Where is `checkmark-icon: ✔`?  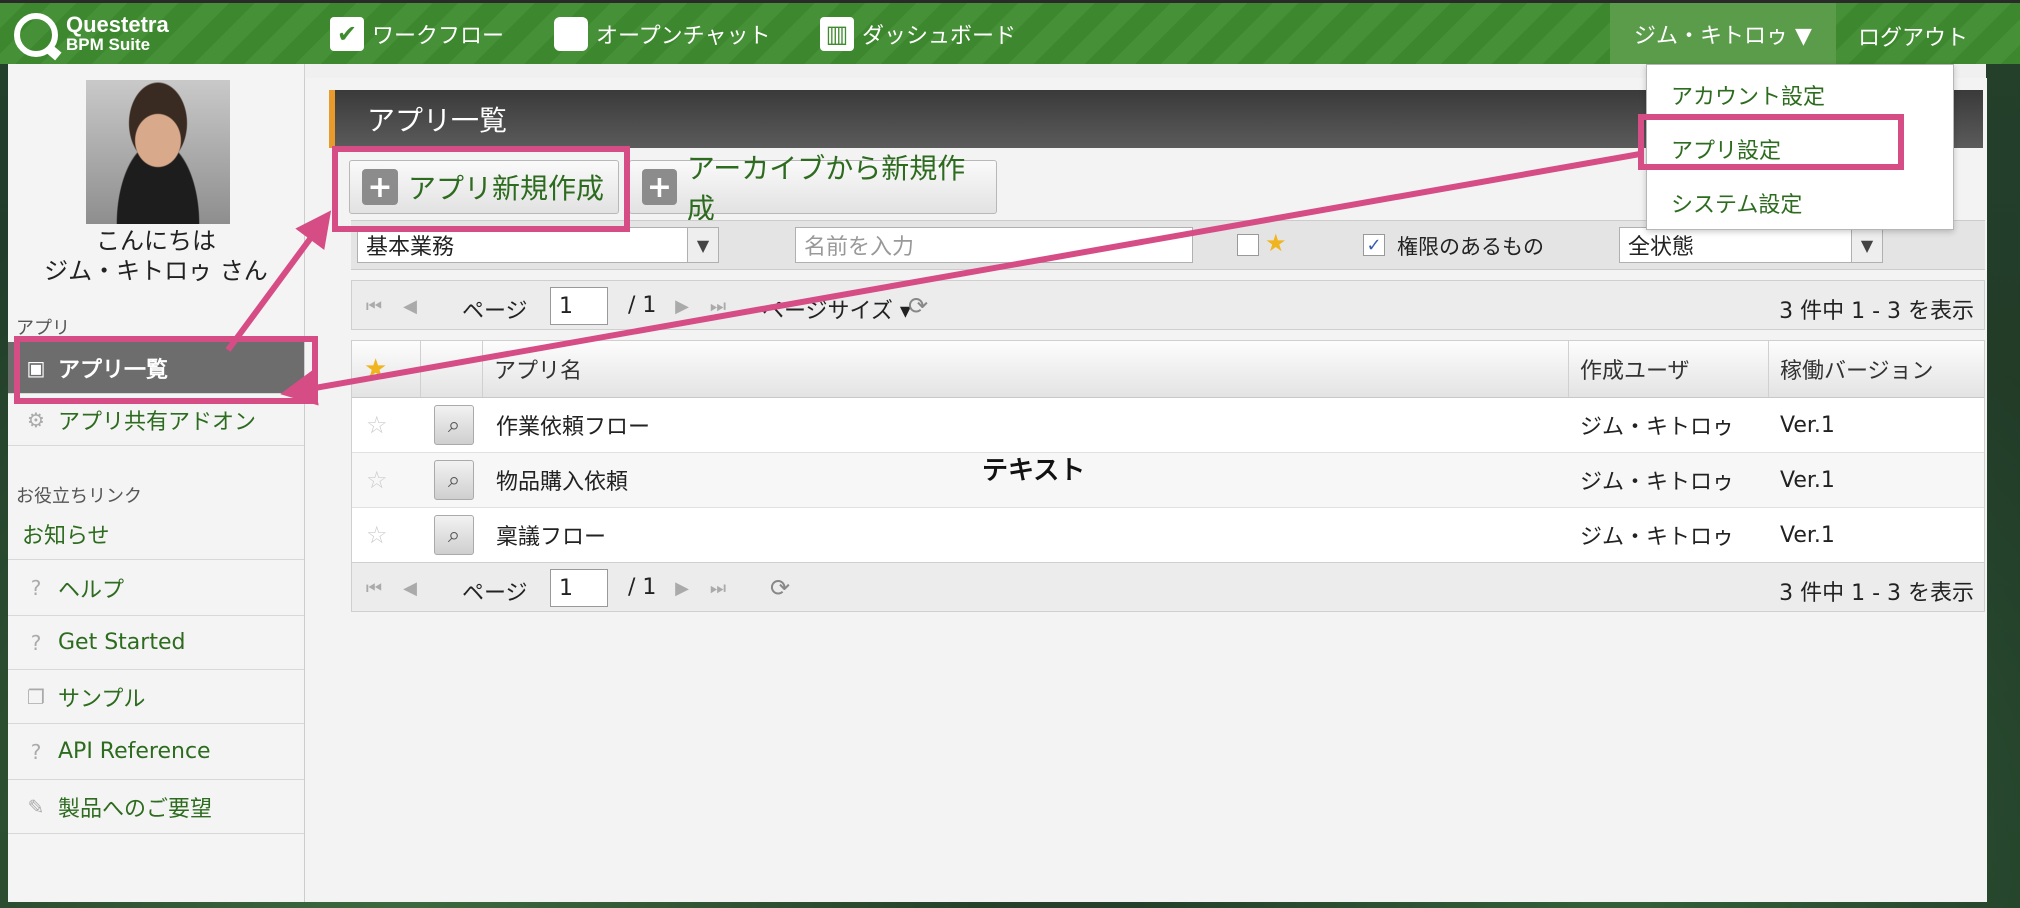
checkmark-icon: ✔ is located at coordinates (347, 34).